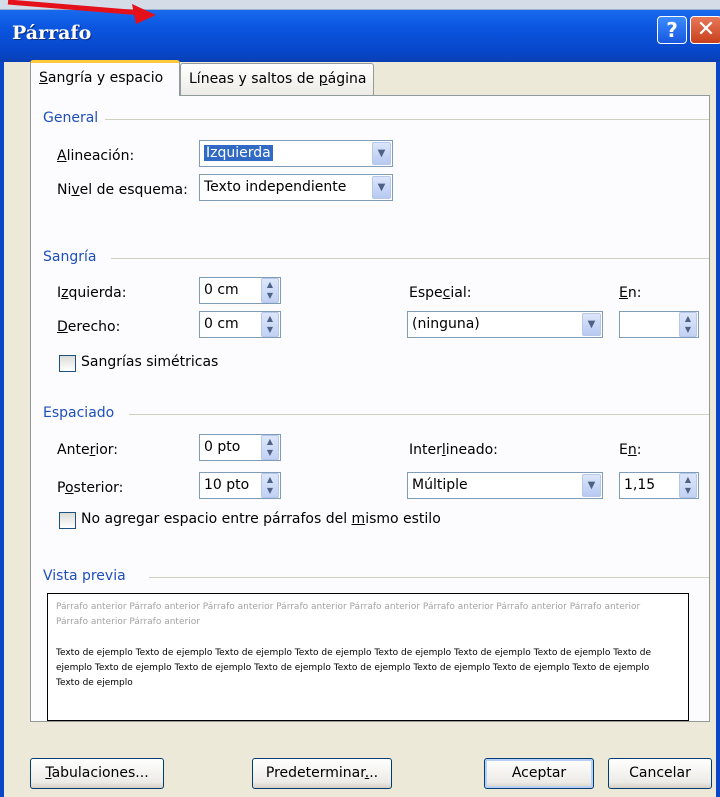 The image size is (720, 797). Describe the element at coordinates (660, 773) in the screenshot. I see `cancelar-button: Cancelar` at that location.